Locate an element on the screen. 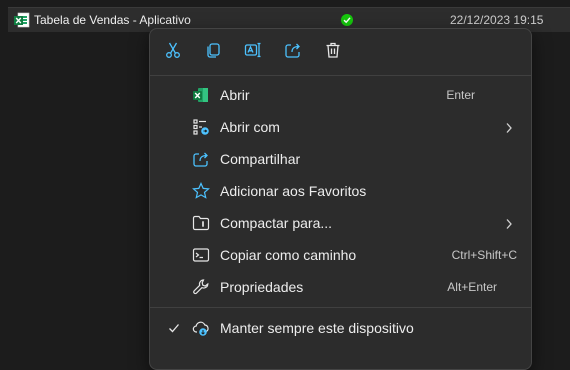  menu-item-open: Abrir Enter is located at coordinates (340, 95).